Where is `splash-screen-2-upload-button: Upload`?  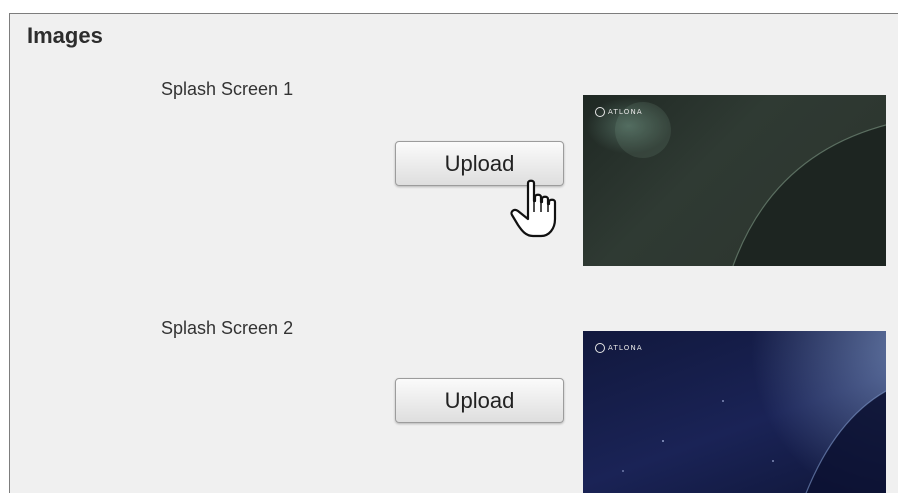
splash-screen-2-upload-button: Upload is located at coordinates (479, 400).